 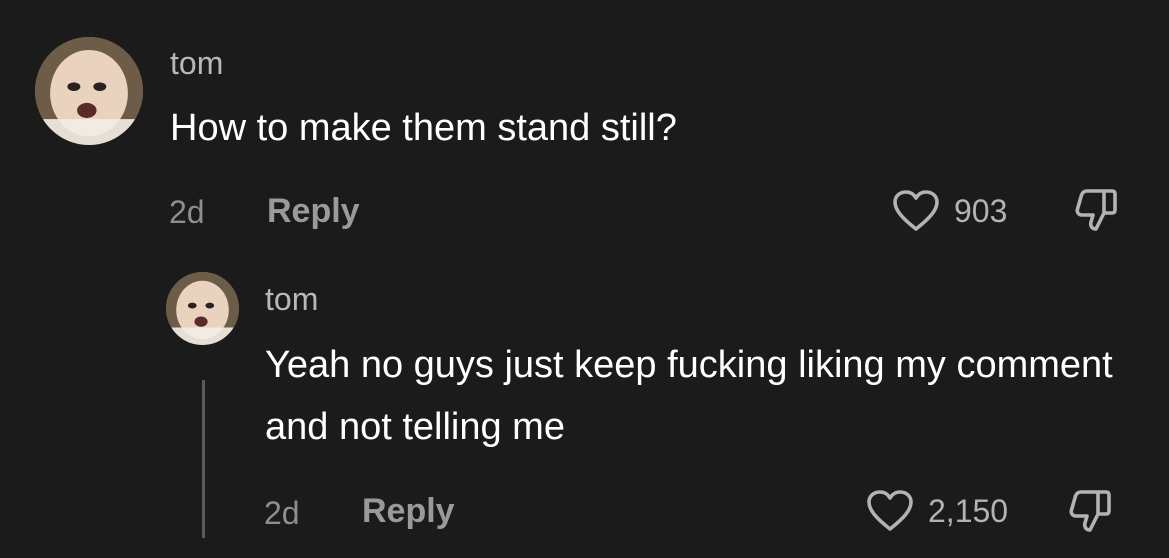 I want to click on like-count: 903, so click(x=981, y=211).